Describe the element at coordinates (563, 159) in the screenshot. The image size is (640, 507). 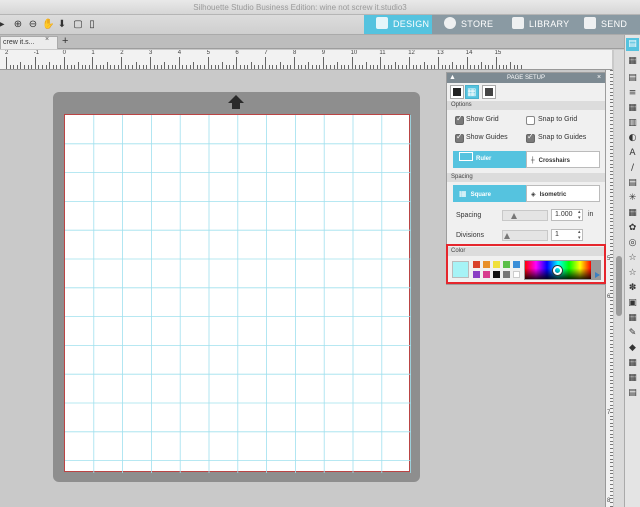
I see `crosshairs-button: ┼ Crosshairs` at that location.